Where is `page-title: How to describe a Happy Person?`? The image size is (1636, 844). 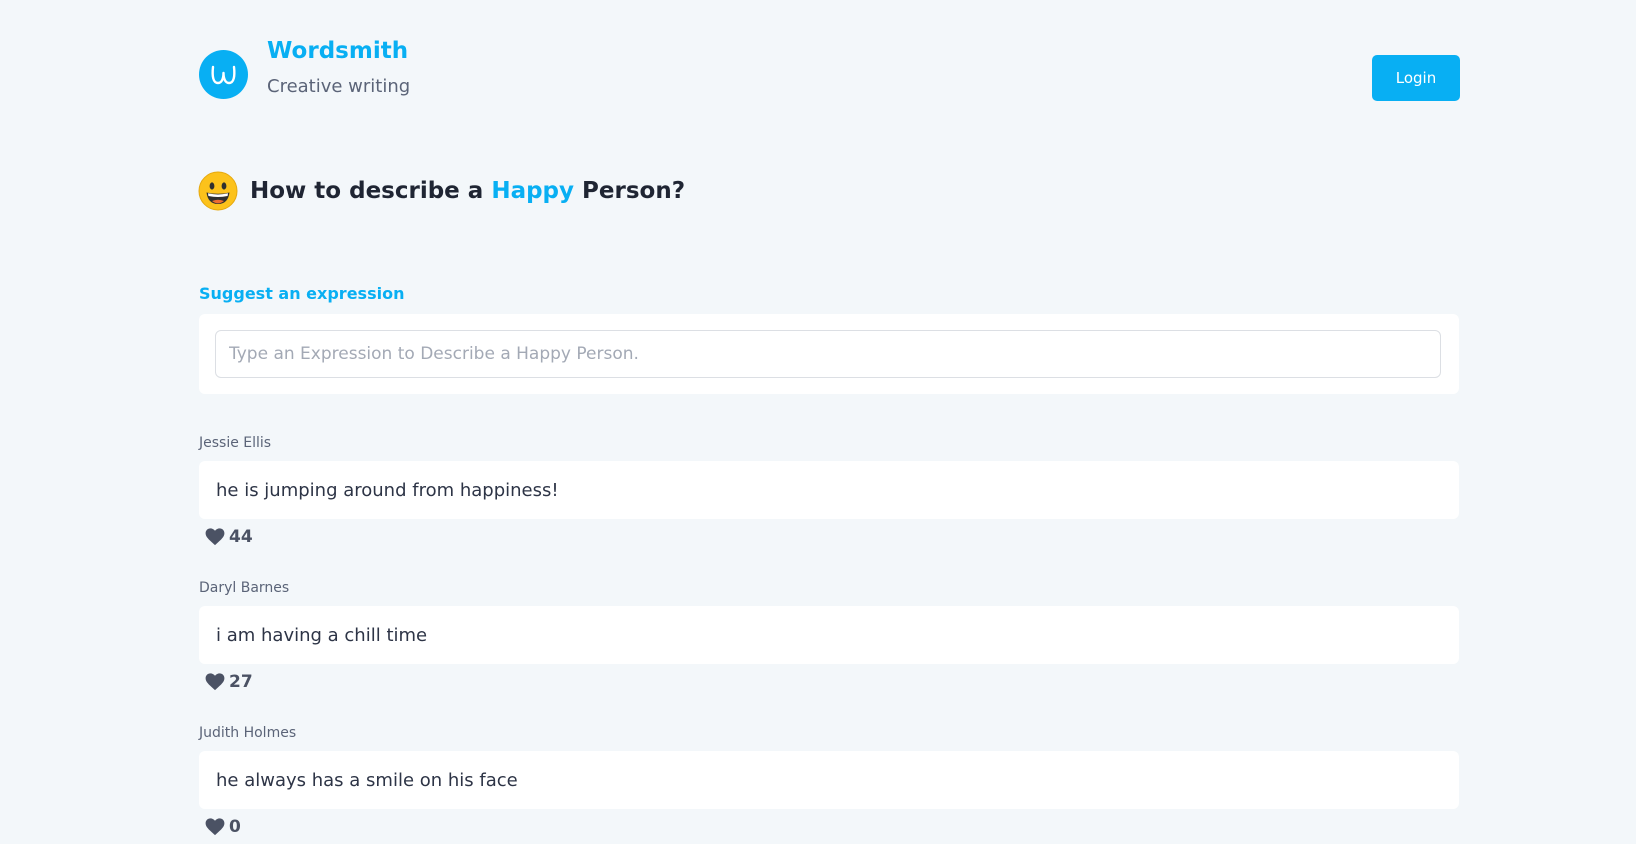
page-title: How to describe a Happy Person? is located at coordinates (467, 191).